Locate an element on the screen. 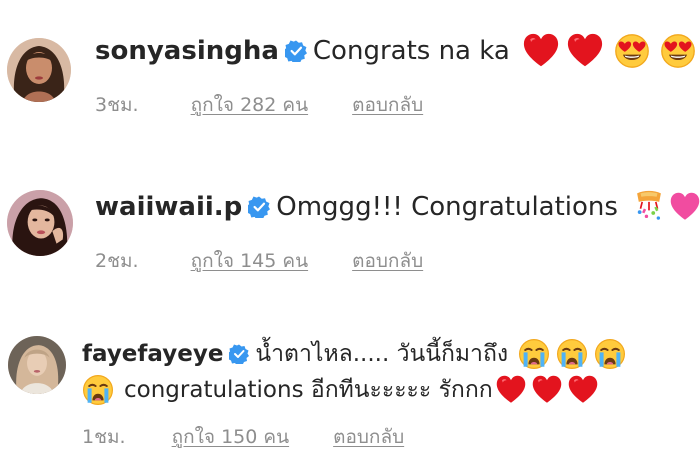 This screenshot has width=700, height=467. timestamp: 1ชม. is located at coordinates (104, 437).